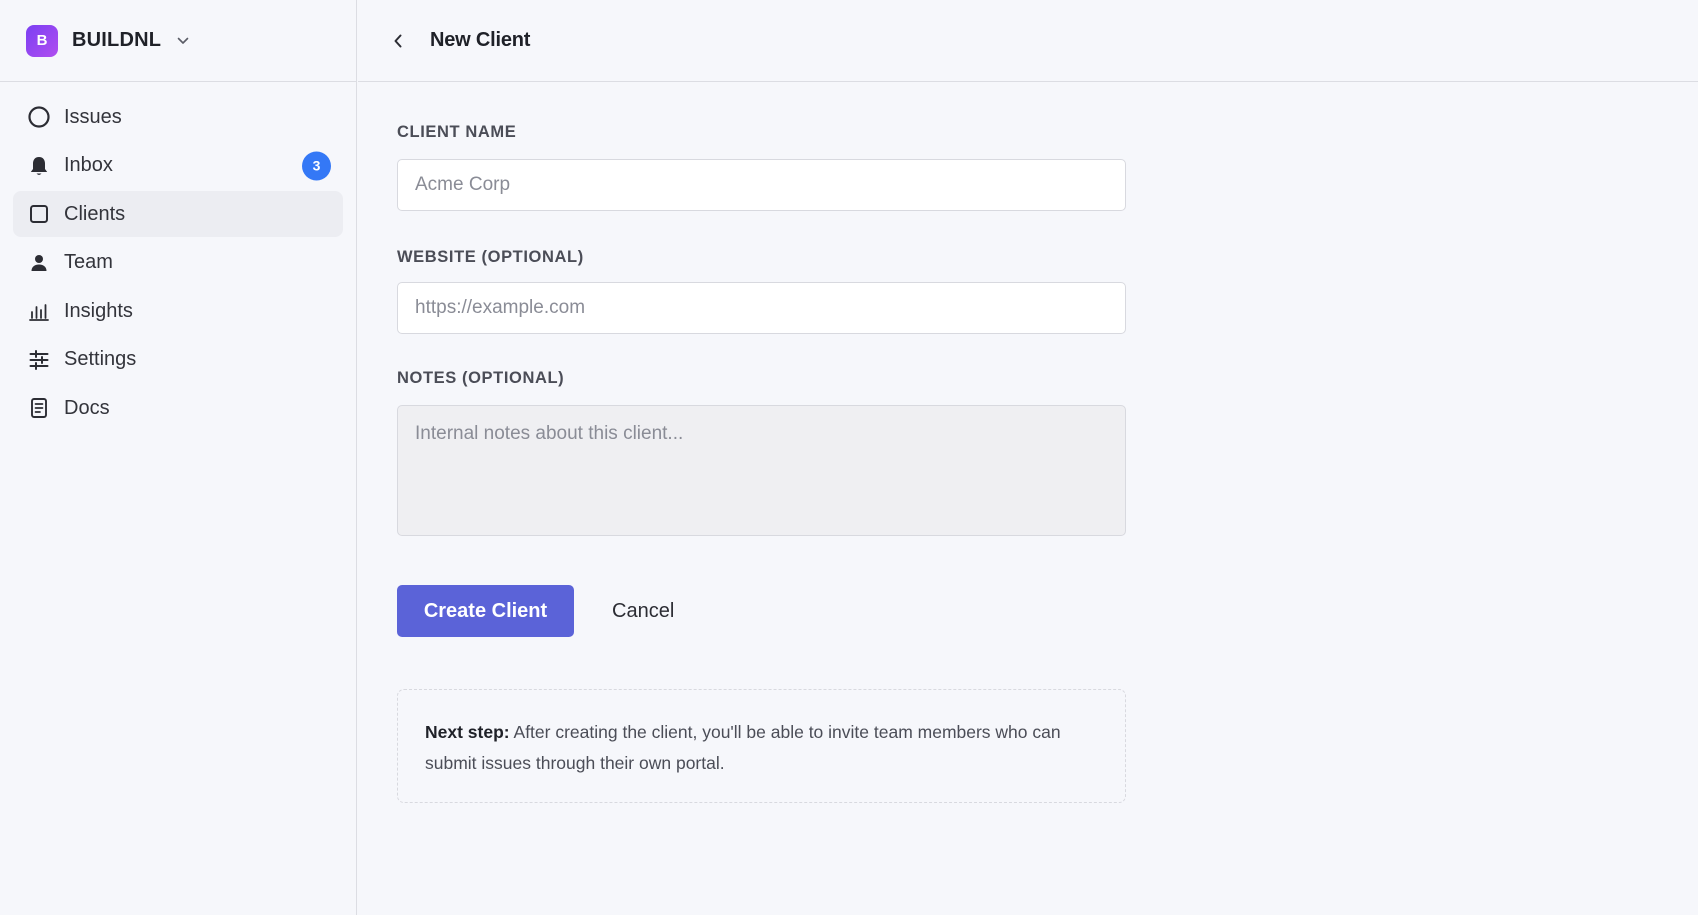 The height and width of the screenshot is (915, 1698). What do you see at coordinates (480, 40) in the screenshot?
I see `page-title: New Client` at bounding box center [480, 40].